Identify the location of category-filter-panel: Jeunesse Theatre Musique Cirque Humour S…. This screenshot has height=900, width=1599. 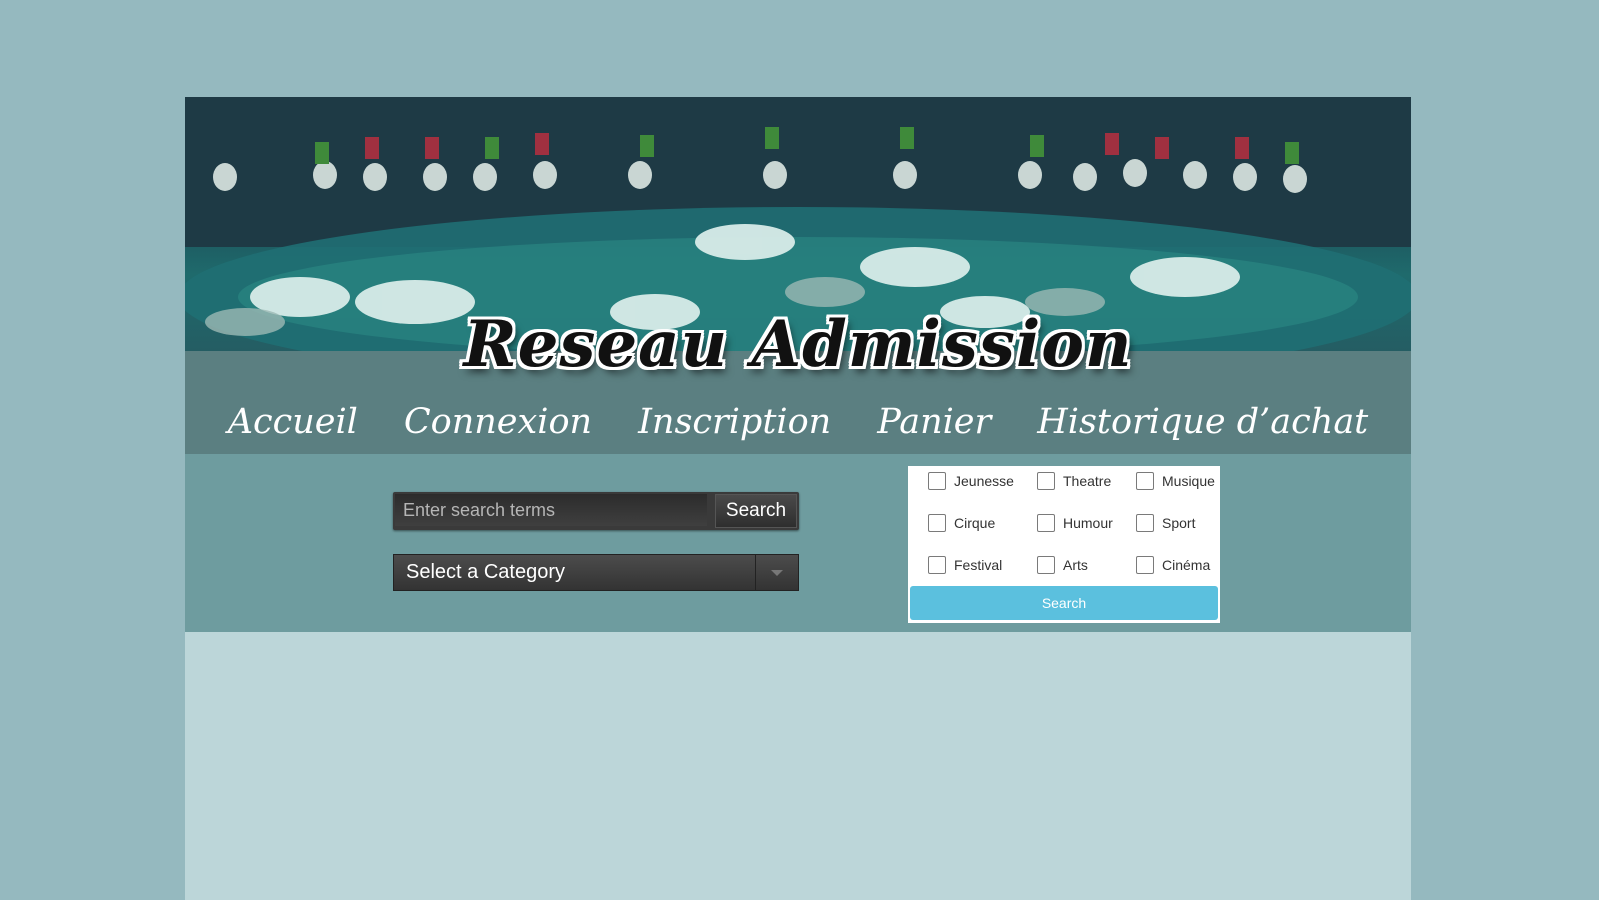
(1064, 544).